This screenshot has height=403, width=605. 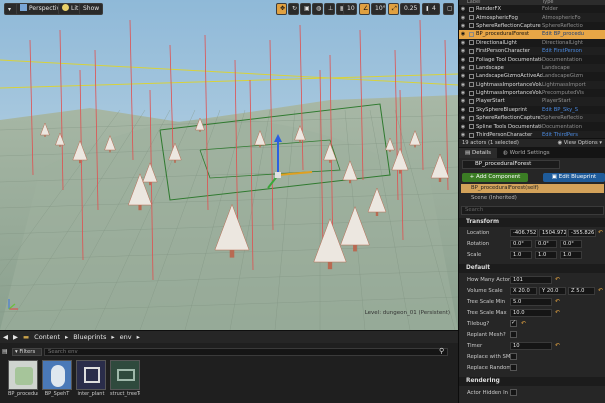 I want to click on transform-section-header: Transform, so click(x=532, y=222).